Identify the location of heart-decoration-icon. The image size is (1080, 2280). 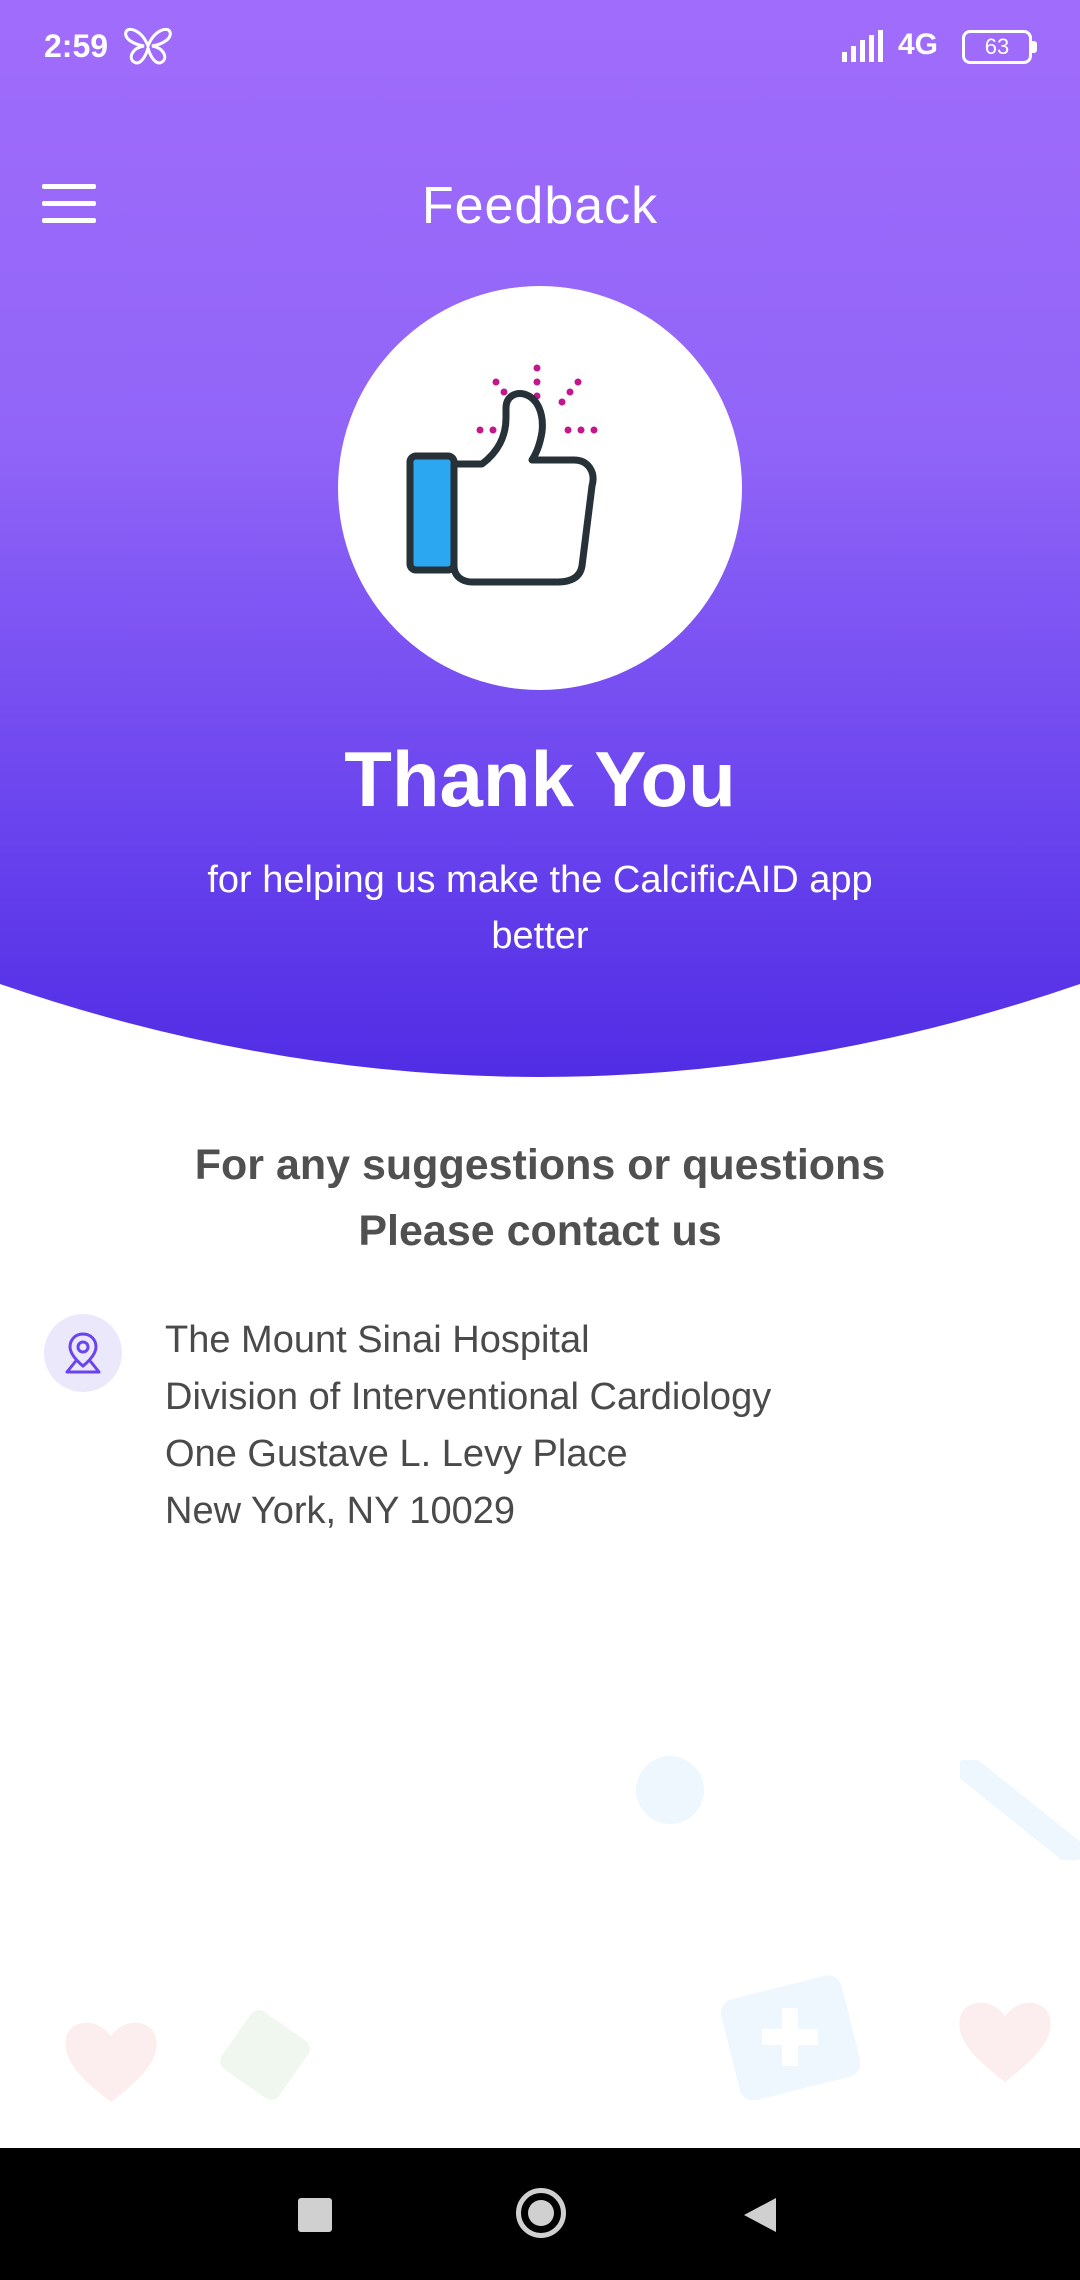
(1005, 2042).